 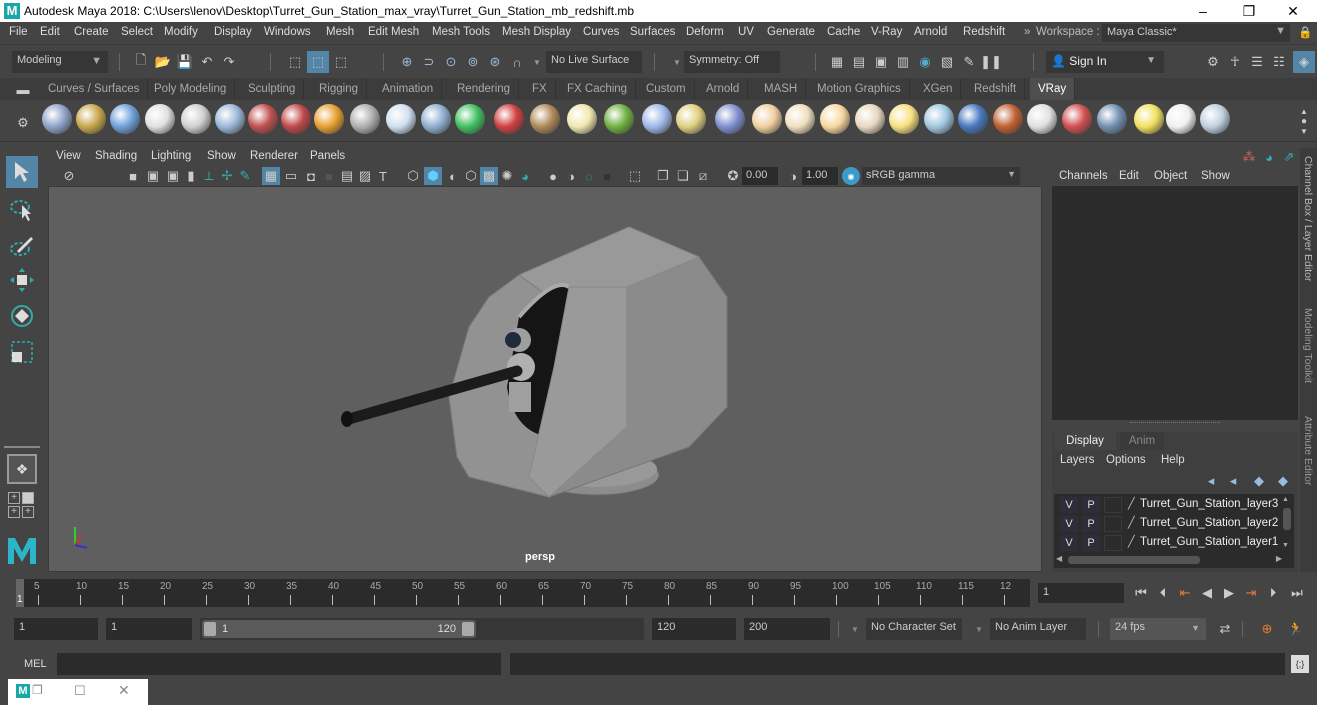 I want to click on channel-box-icon: ⁂, so click(x=1249, y=157).